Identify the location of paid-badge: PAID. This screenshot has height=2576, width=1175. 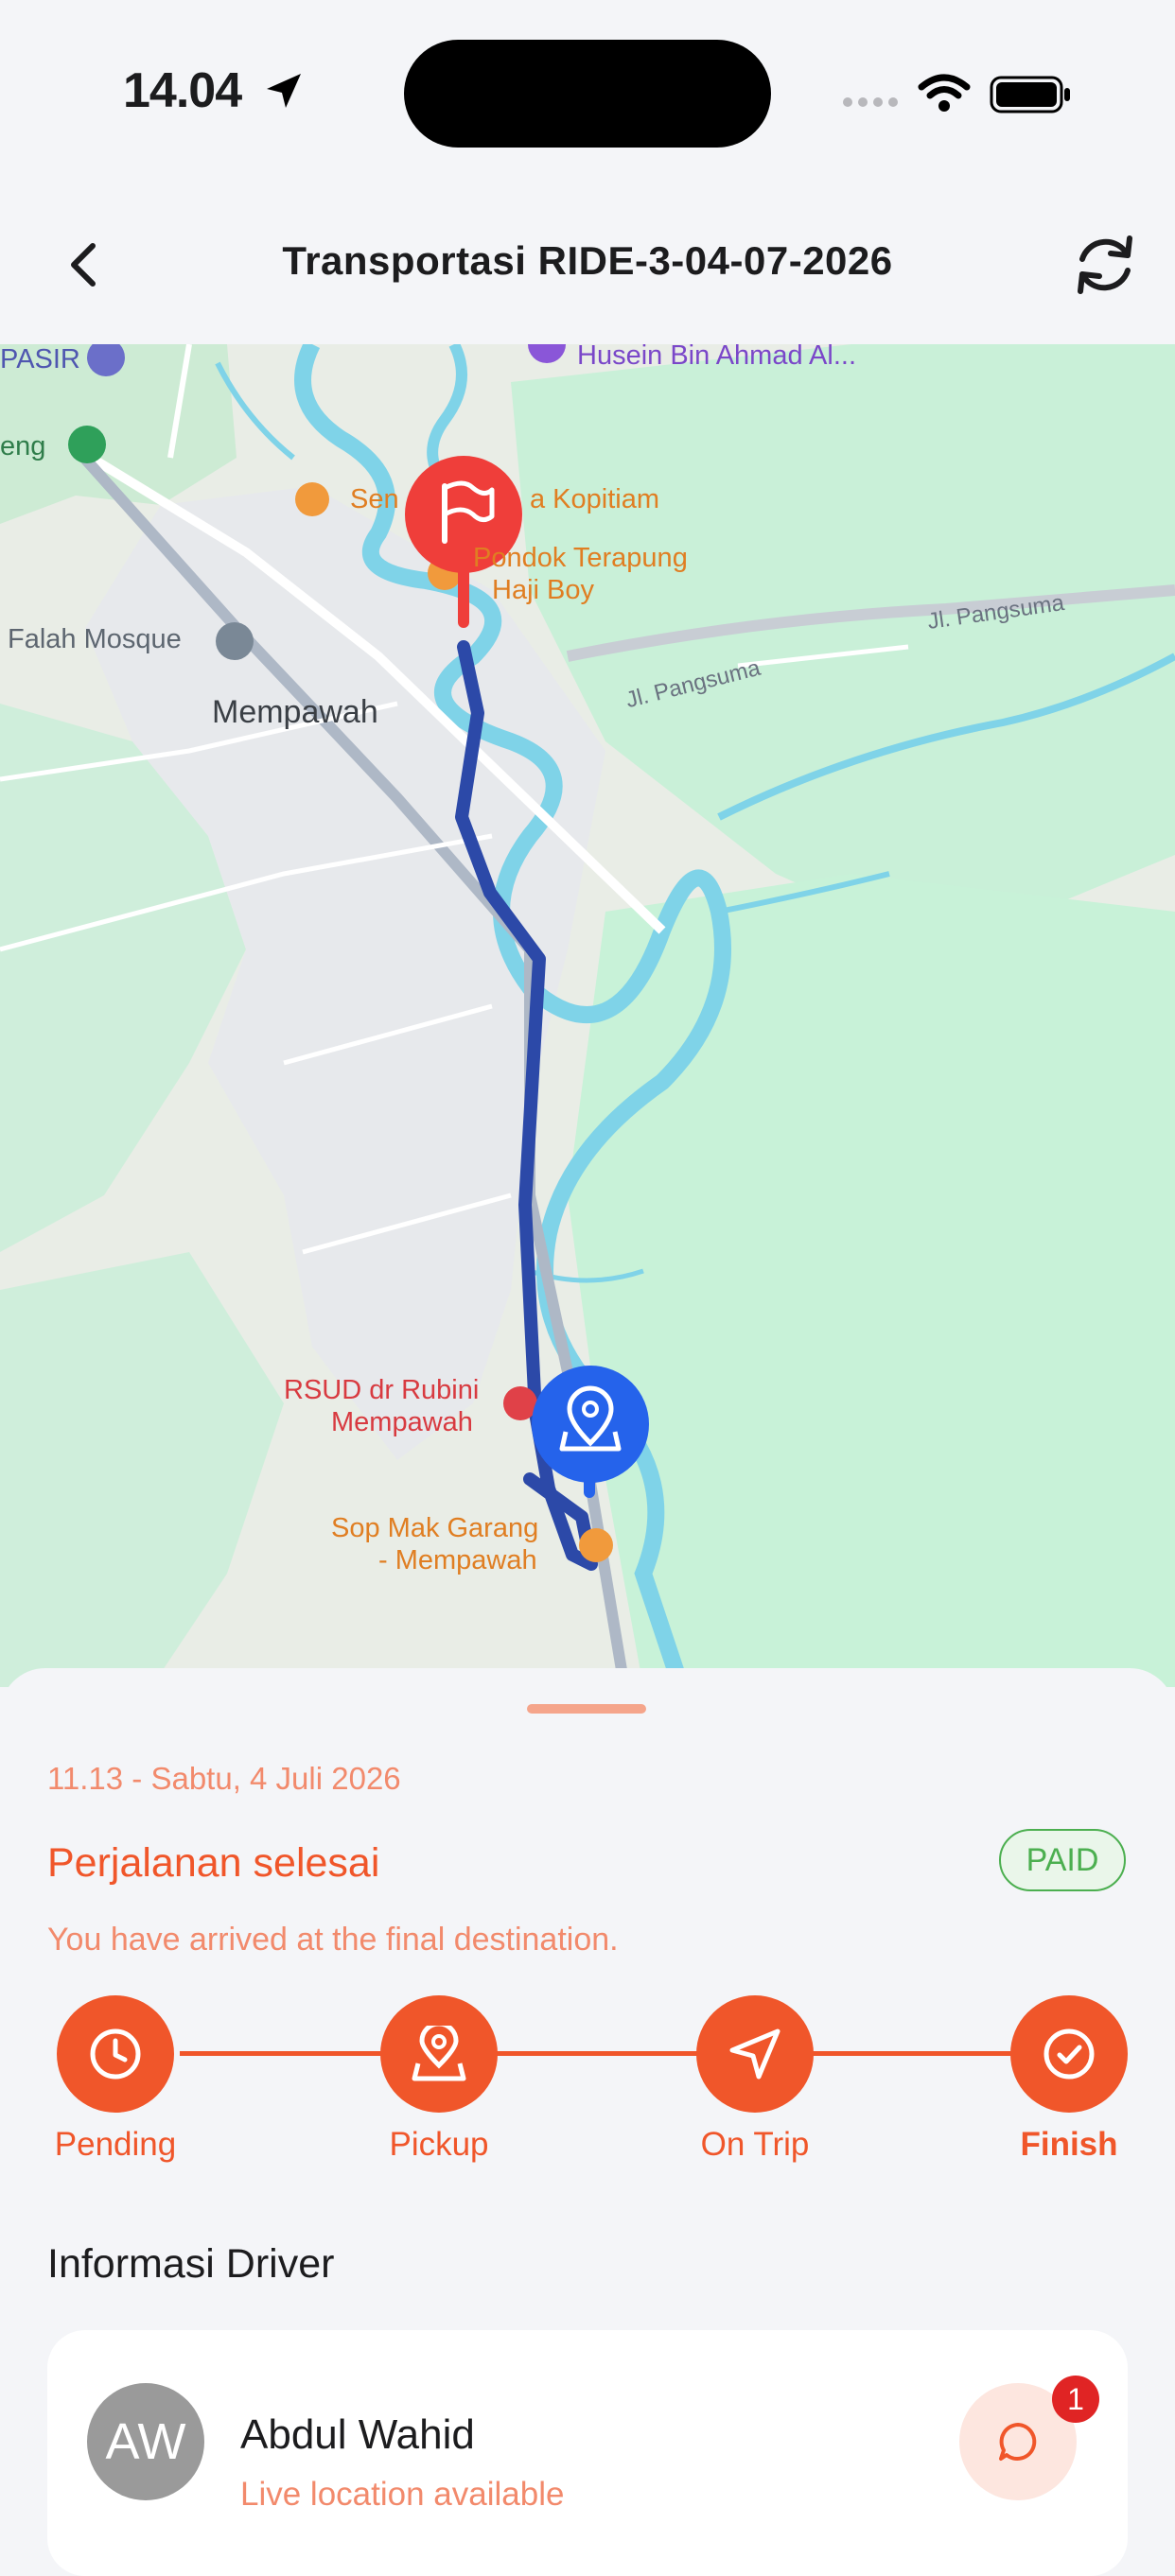
(1063, 1860).